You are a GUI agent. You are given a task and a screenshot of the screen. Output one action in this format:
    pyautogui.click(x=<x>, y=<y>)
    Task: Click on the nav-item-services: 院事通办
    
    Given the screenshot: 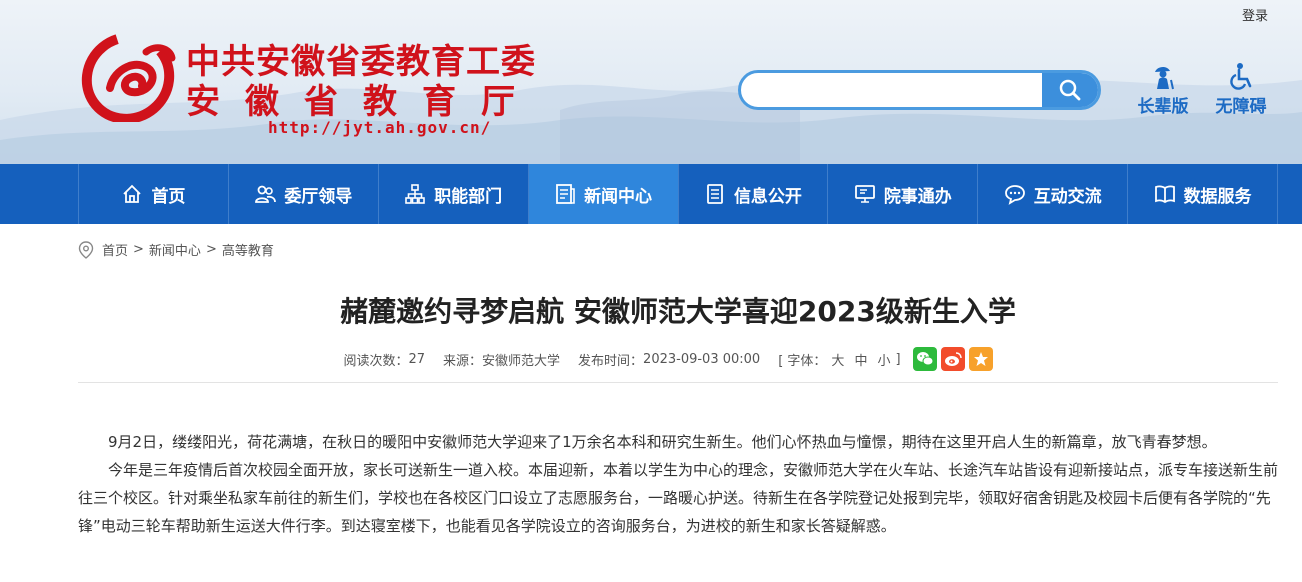 What is the action you would take?
    pyautogui.click(x=903, y=194)
    